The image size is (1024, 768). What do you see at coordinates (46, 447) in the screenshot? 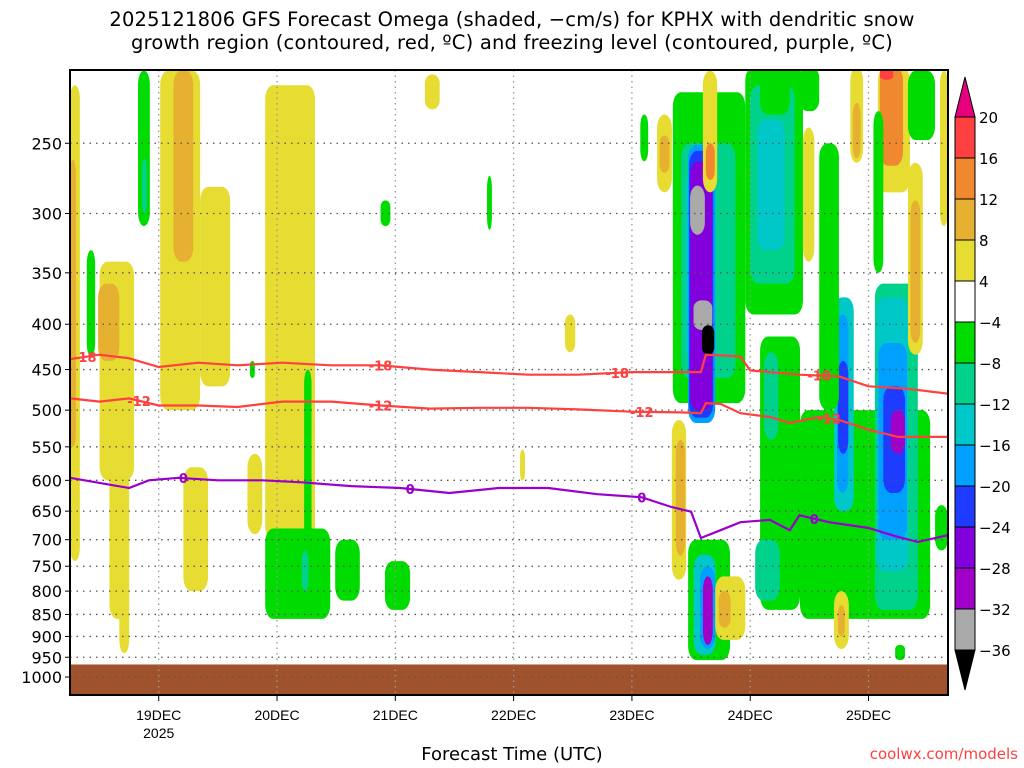
I see `y-tick-label: 550` at bounding box center [46, 447].